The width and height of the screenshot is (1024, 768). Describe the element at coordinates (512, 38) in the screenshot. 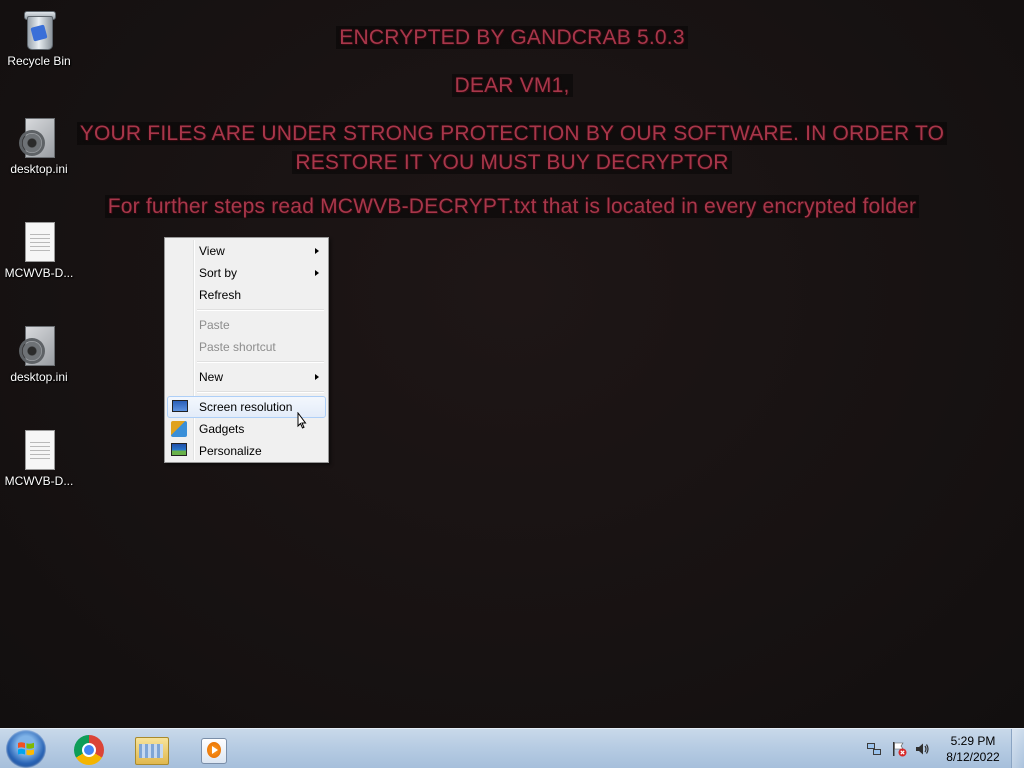

I see `ransom-title: ENCRYPTED BY GANDCRAB 5.0.3` at that location.